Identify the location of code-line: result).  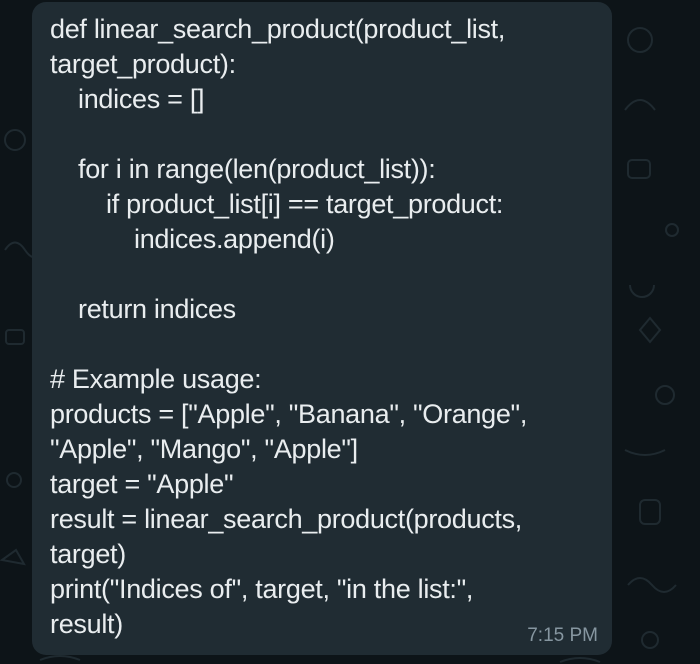
(86, 624).